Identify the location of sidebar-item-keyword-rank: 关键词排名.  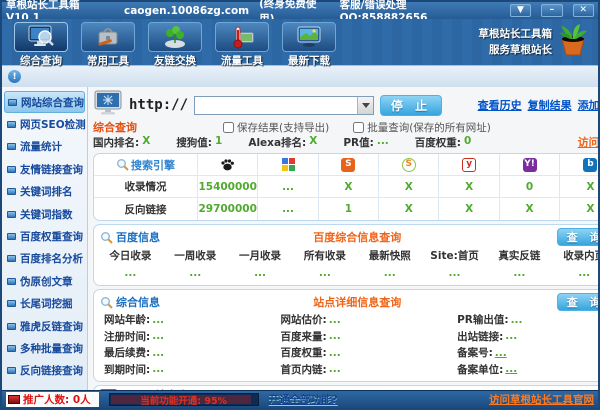
(44, 192).